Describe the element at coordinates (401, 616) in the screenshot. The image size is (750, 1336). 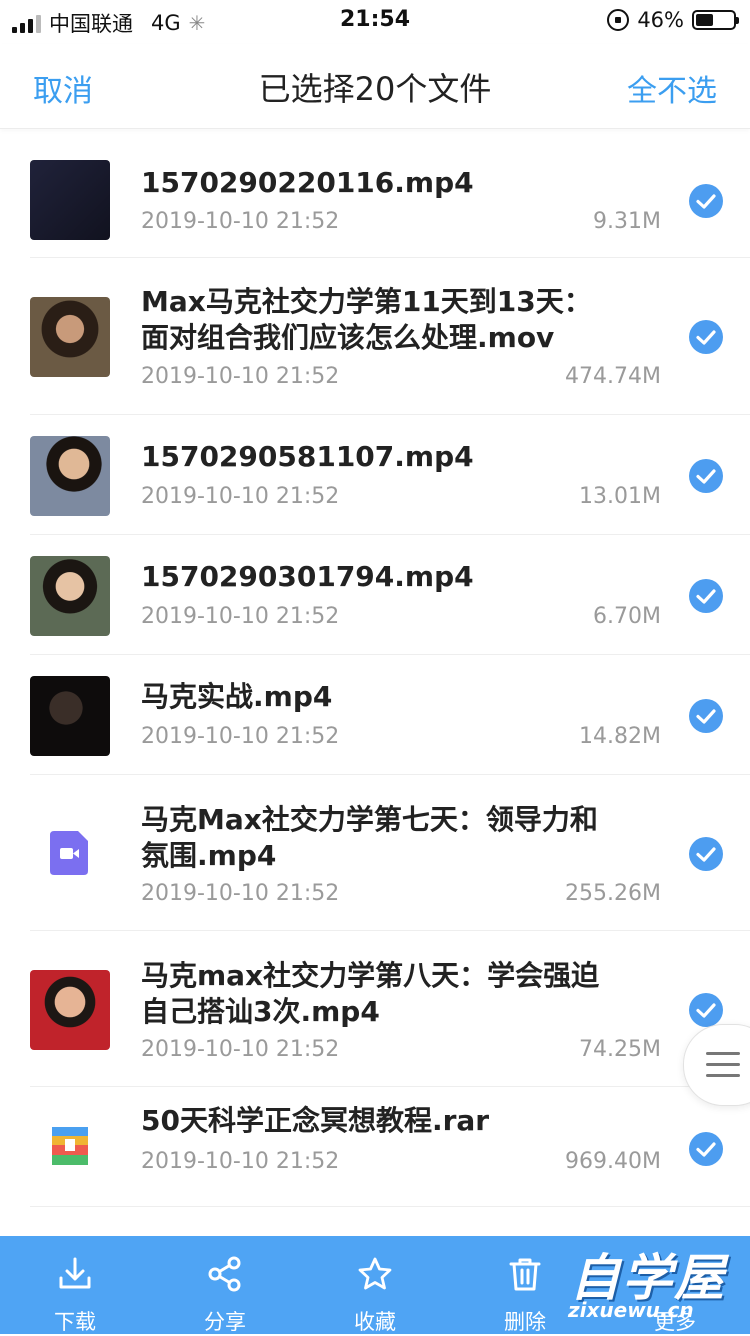
I see `file-meta: 2019-10-10 21:52 6.70M` at that location.